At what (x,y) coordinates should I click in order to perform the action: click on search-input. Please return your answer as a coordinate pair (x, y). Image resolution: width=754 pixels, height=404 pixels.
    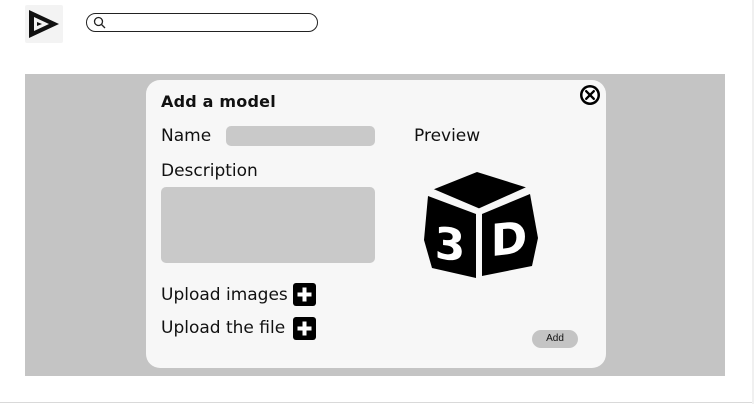
    Looking at the image, I should click on (209, 22).